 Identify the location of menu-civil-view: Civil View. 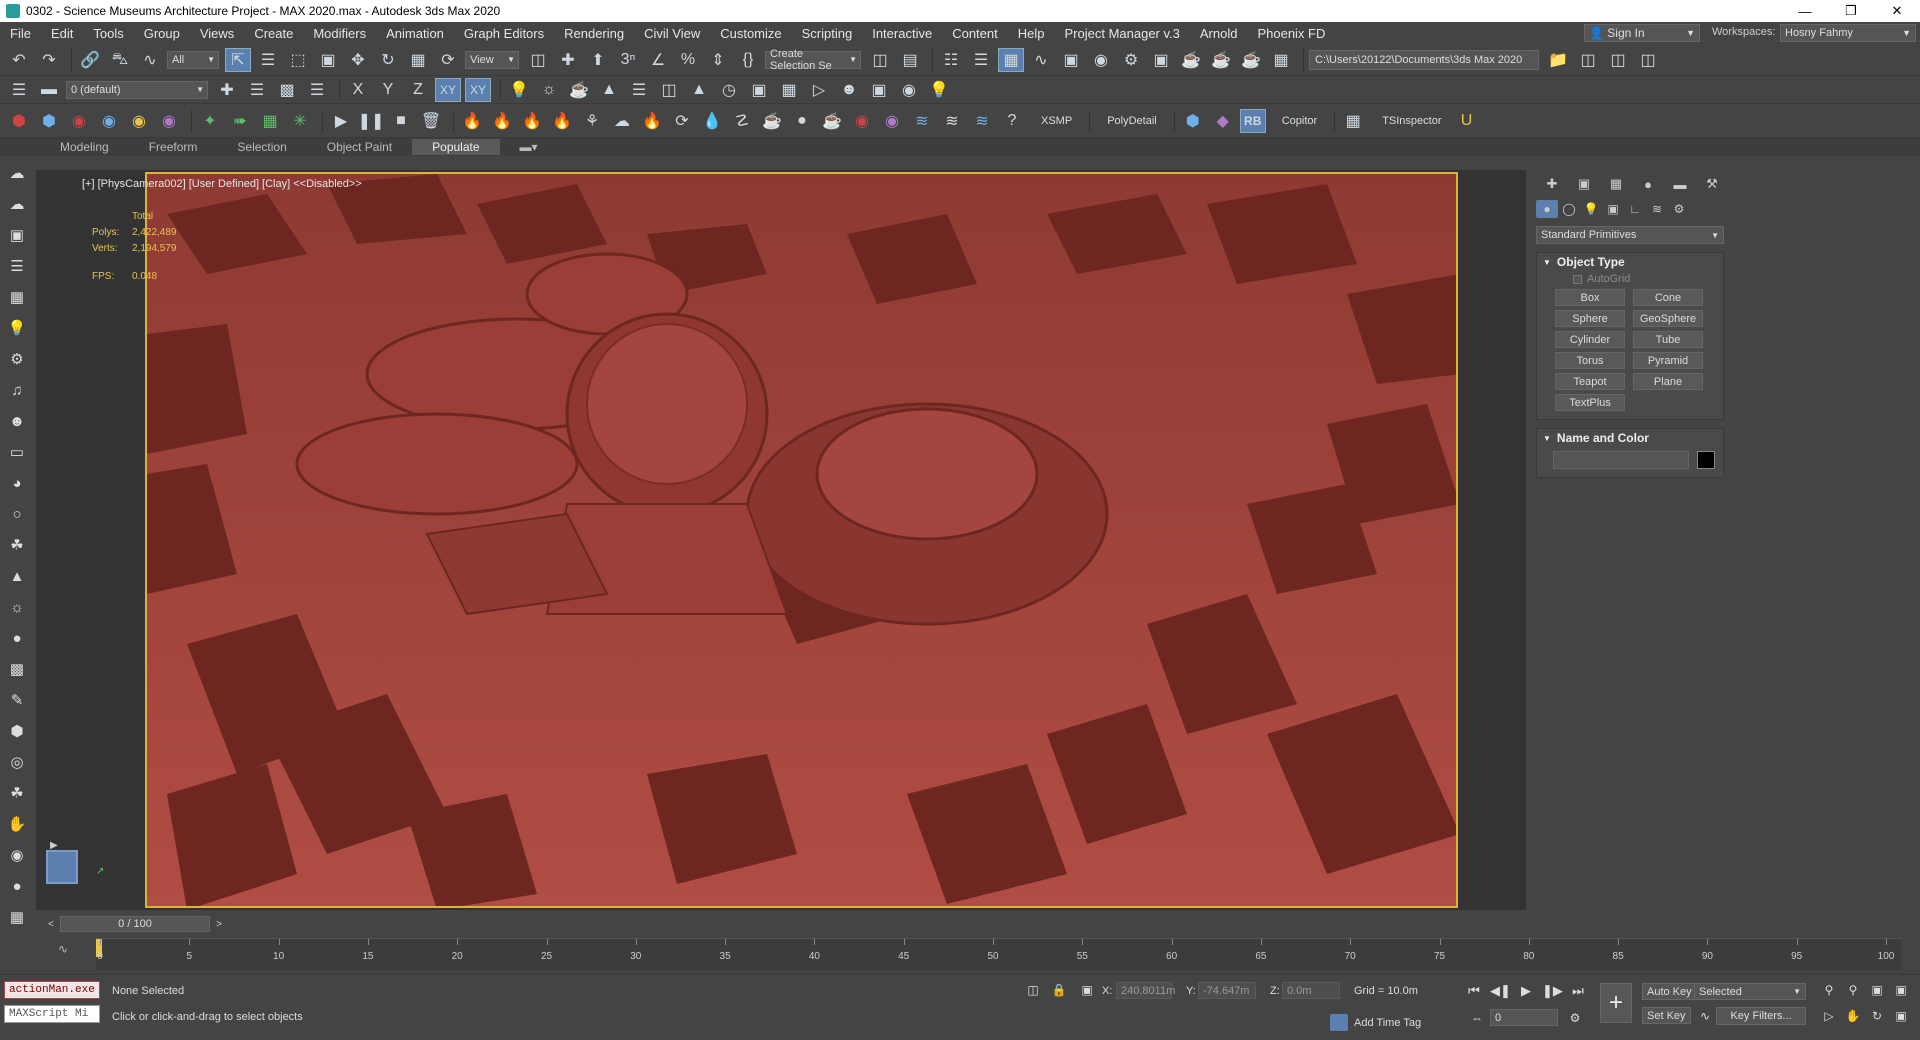
(672, 33).